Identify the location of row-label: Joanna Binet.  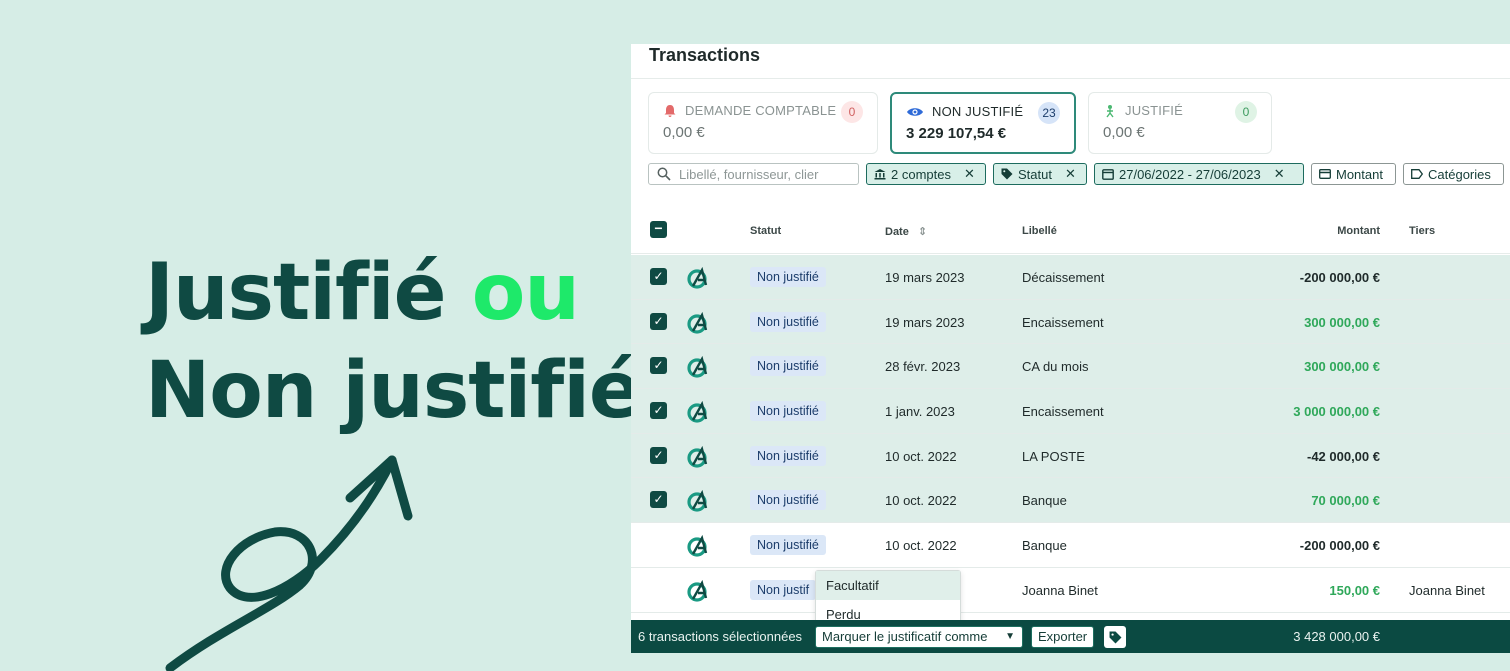
(1060, 590).